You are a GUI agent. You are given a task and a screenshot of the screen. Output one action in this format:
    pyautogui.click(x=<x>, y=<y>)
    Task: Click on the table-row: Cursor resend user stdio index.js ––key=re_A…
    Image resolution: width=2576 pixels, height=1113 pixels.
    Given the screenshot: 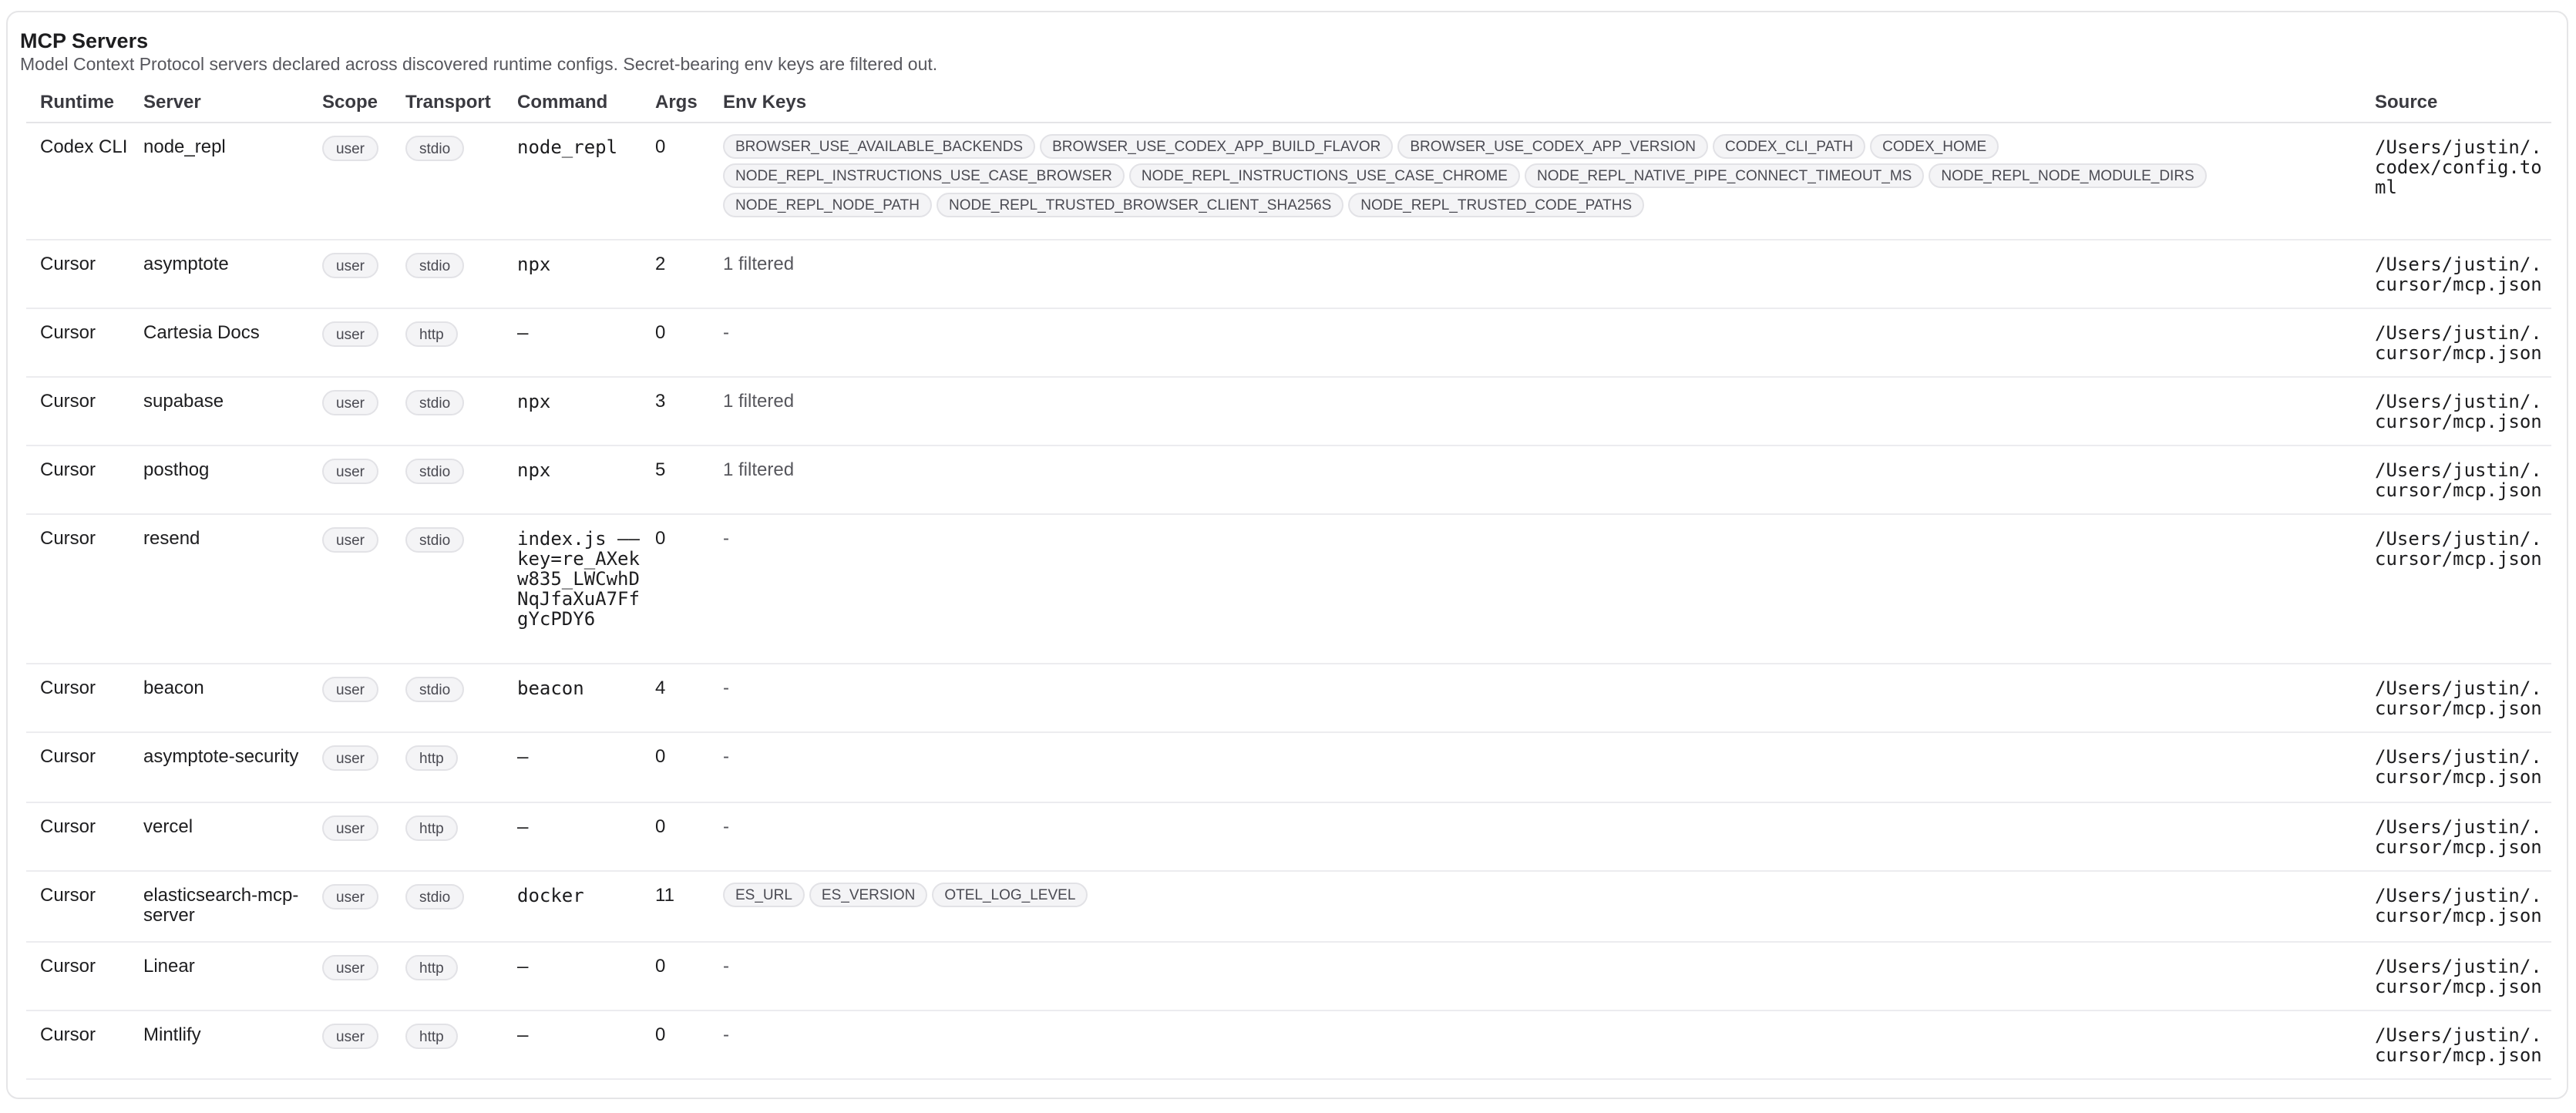 What is the action you would take?
    pyautogui.click(x=1288, y=589)
    